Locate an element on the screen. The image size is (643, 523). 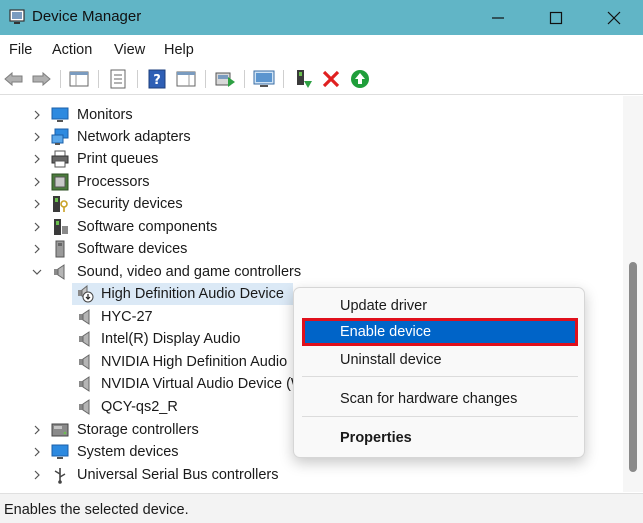
scan-hardware-icon is located at coordinates (264, 78).